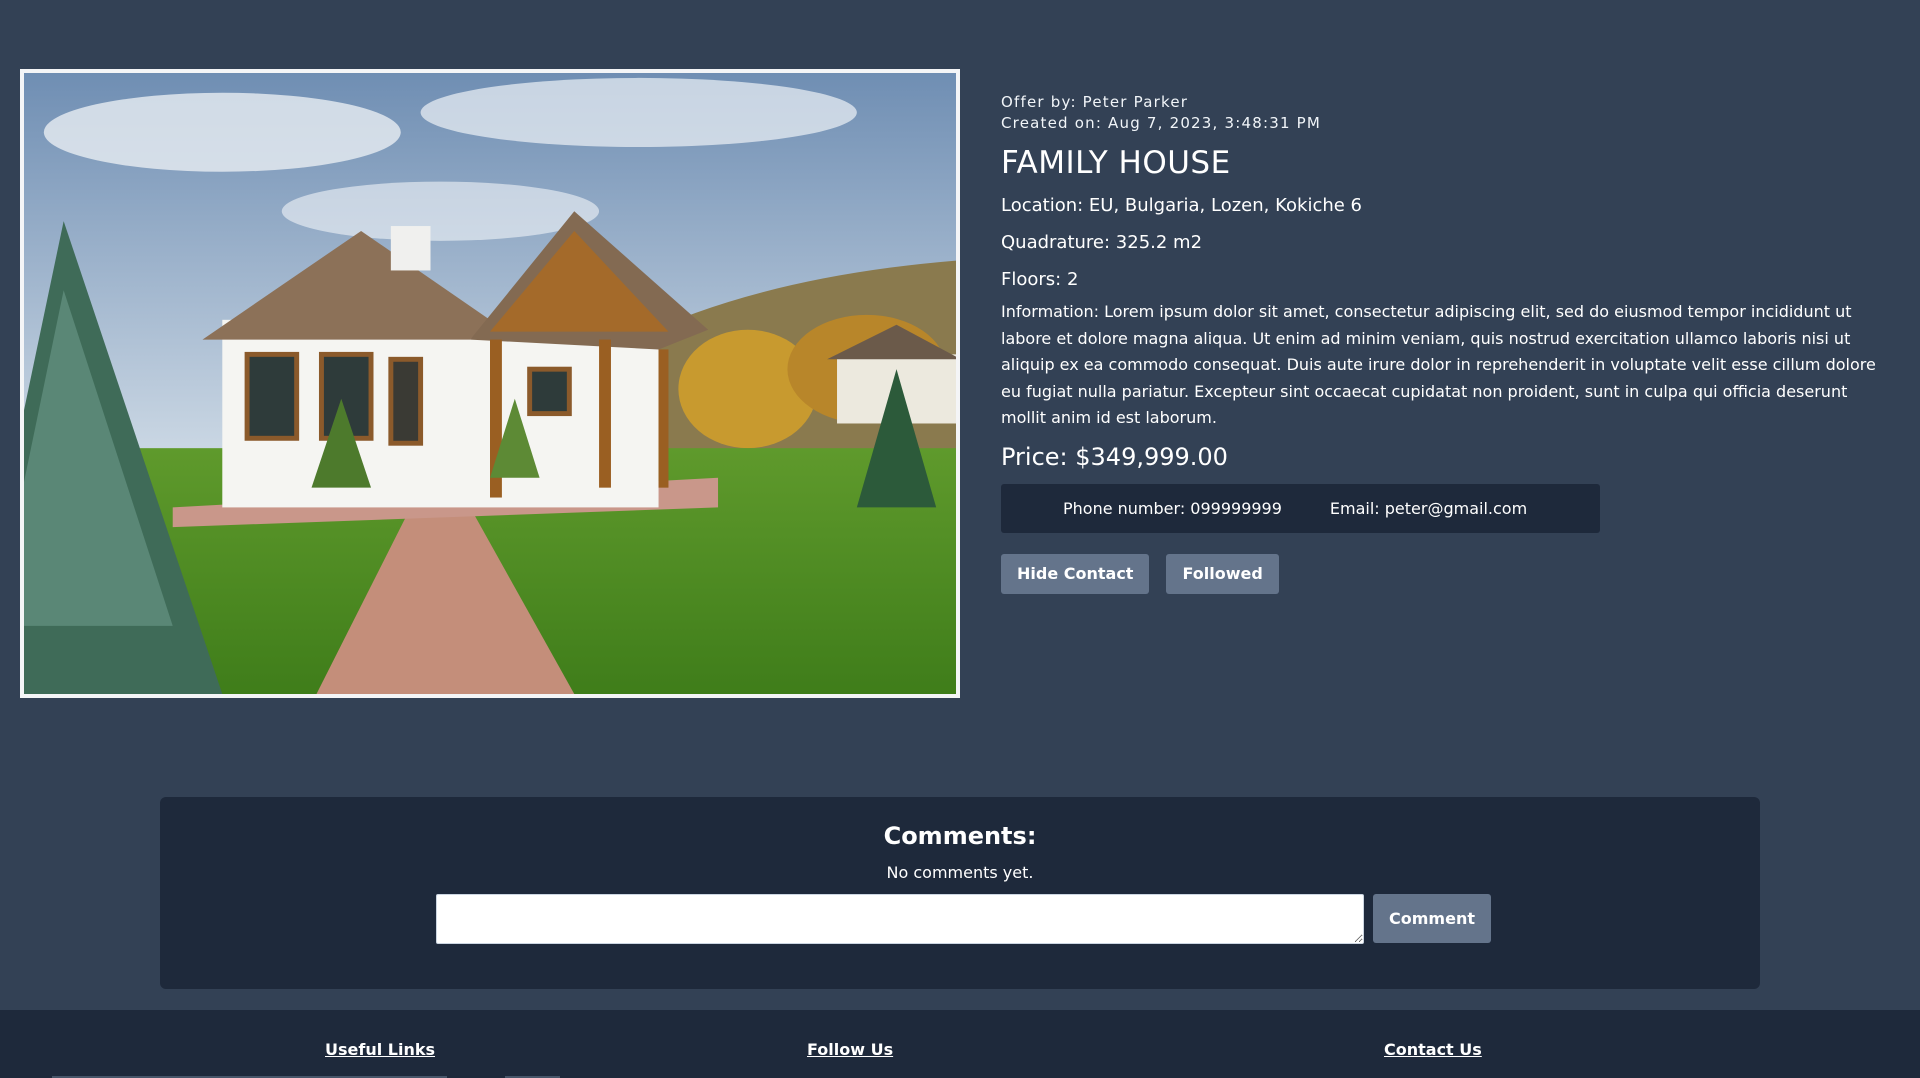  I want to click on offer-floors: Floors: 2, so click(1040, 279).